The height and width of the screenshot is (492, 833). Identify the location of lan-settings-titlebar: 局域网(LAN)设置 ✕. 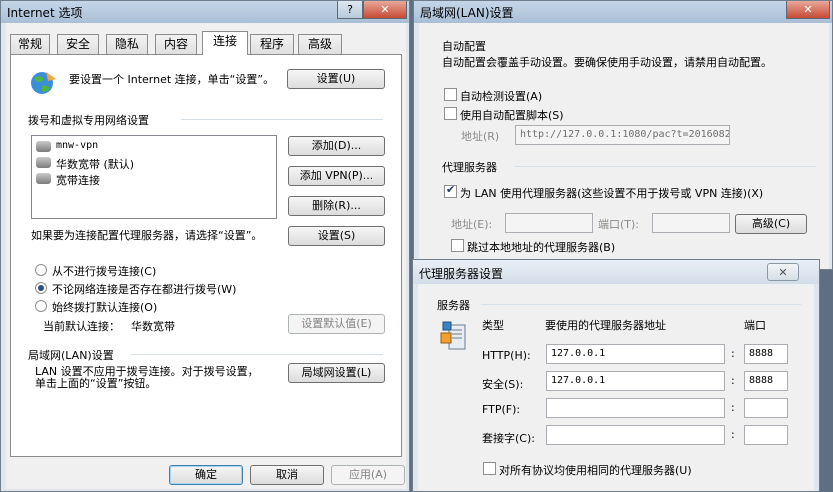
(623, 12).